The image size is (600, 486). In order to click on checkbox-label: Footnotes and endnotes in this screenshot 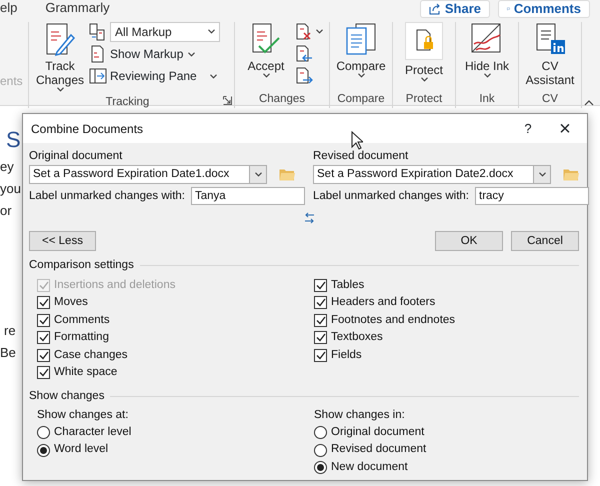, I will do `click(393, 320)`.